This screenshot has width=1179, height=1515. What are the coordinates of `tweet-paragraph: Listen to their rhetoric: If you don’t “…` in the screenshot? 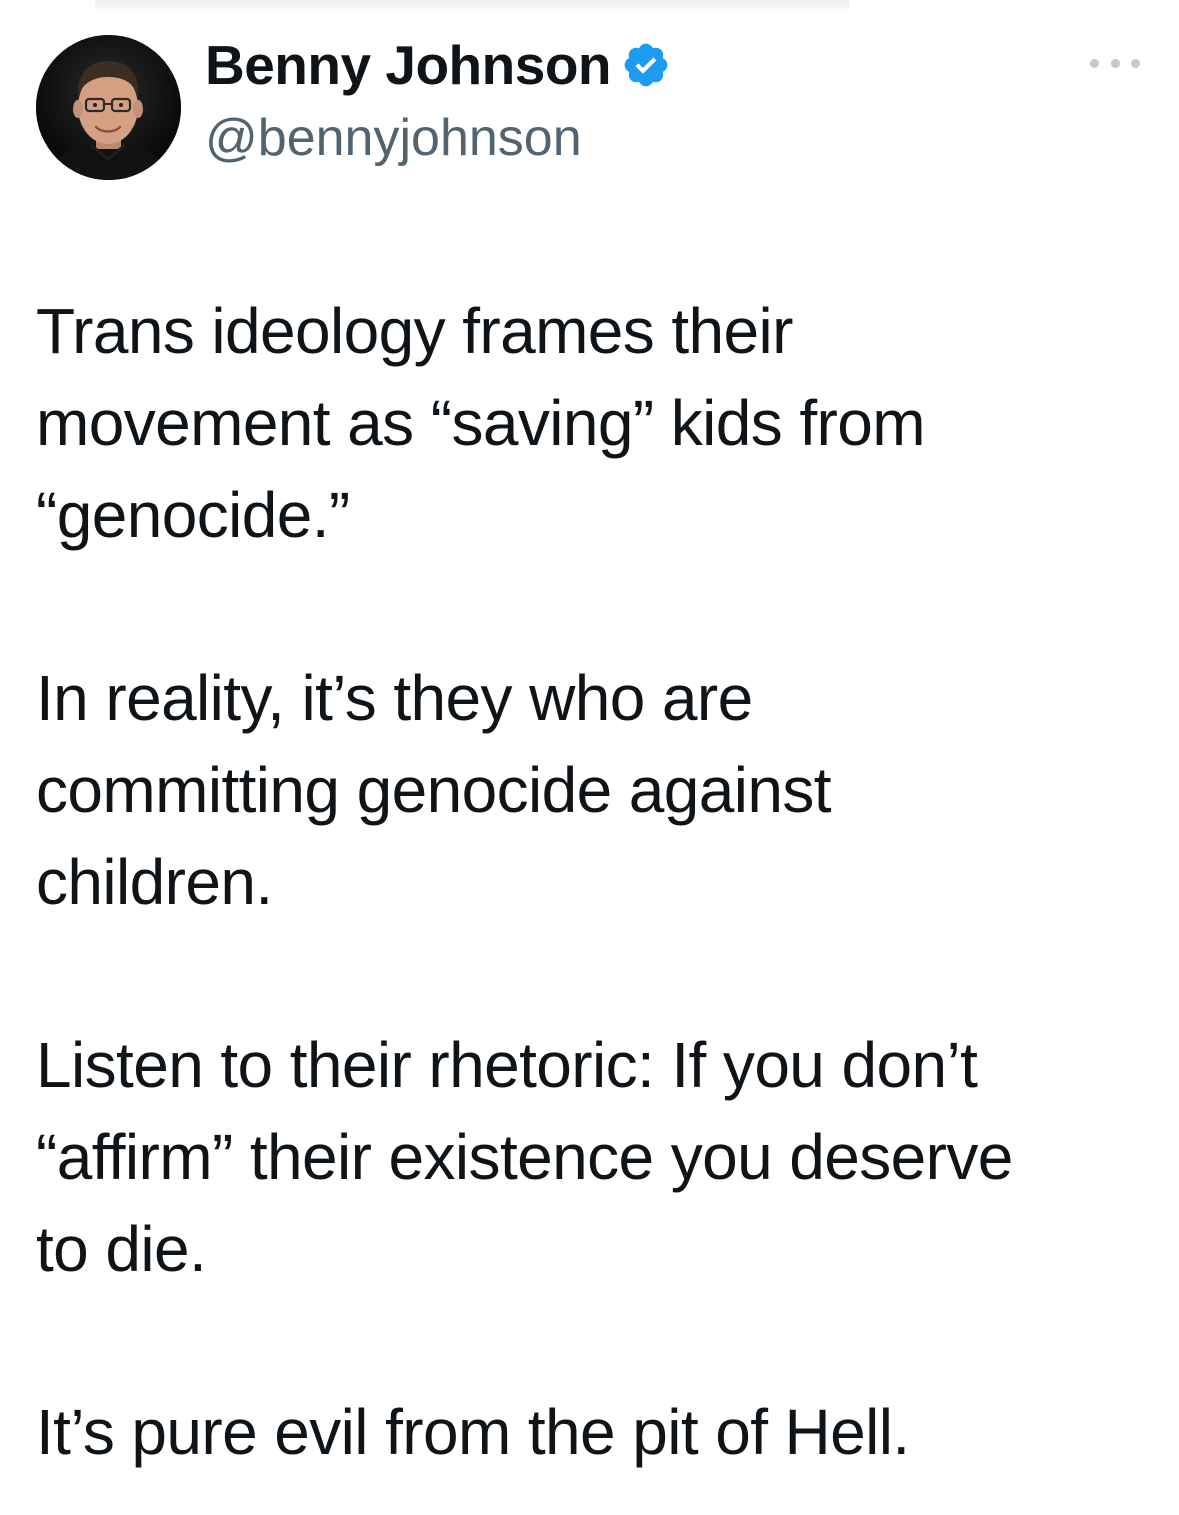 It's located at (524, 1157).